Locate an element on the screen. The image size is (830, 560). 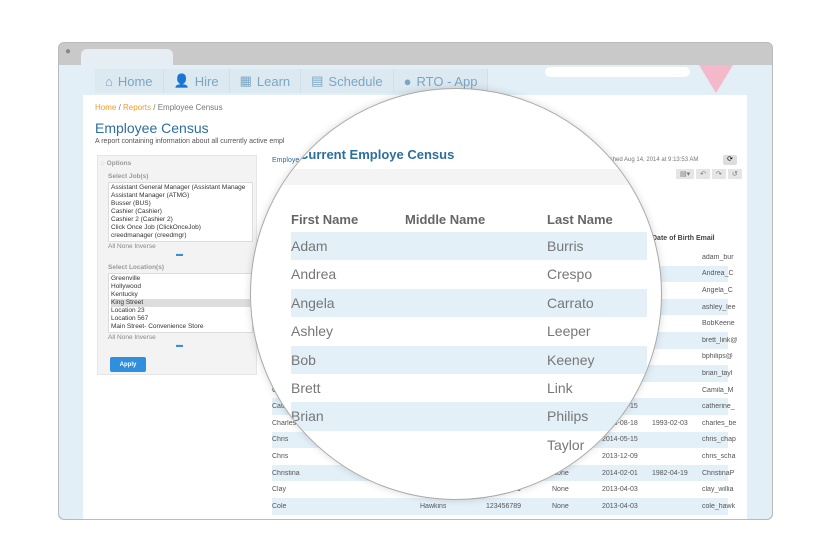
reset-icon: ↺ is located at coordinates (734, 174).